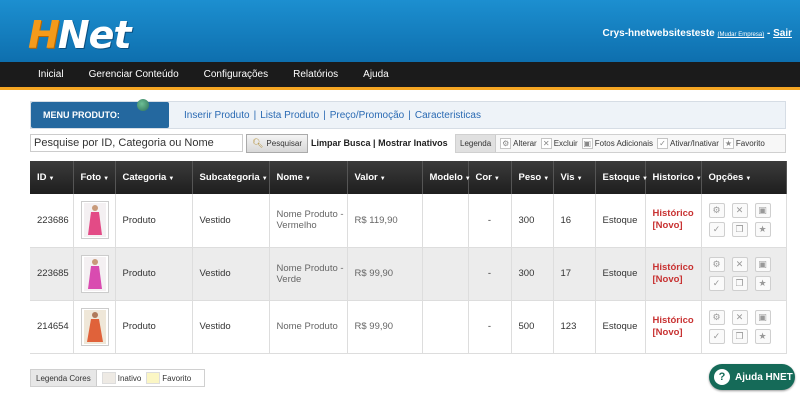  Describe the element at coordinates (117, 378) in the screenshot. I see `color-legend: Legenda Cores Inativo Favorito` at that location.